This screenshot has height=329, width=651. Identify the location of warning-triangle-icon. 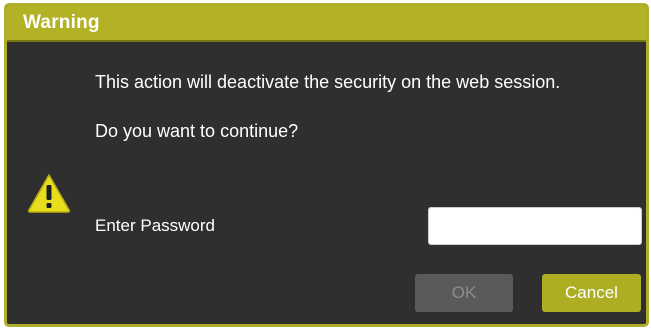
(49, 193).